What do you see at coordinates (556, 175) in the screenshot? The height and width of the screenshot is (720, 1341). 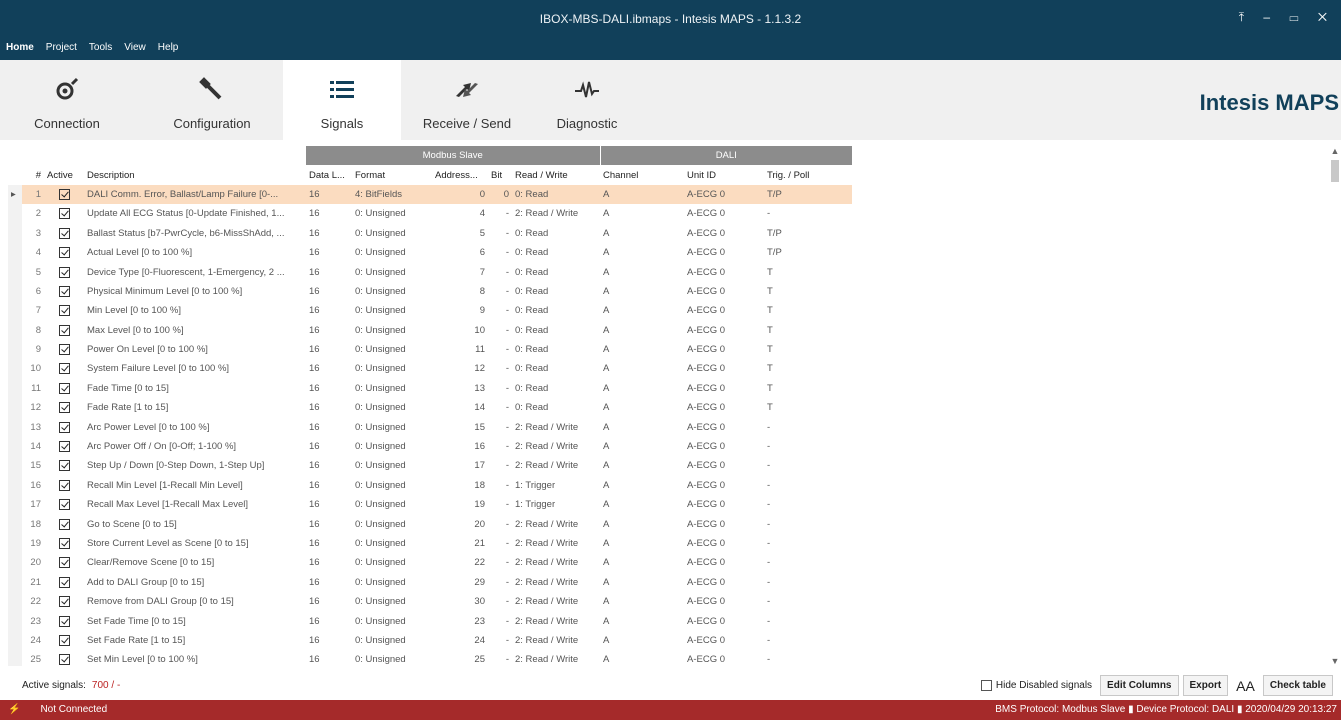 I see `column-header: Read / Write` at bounding box center [556, 175].